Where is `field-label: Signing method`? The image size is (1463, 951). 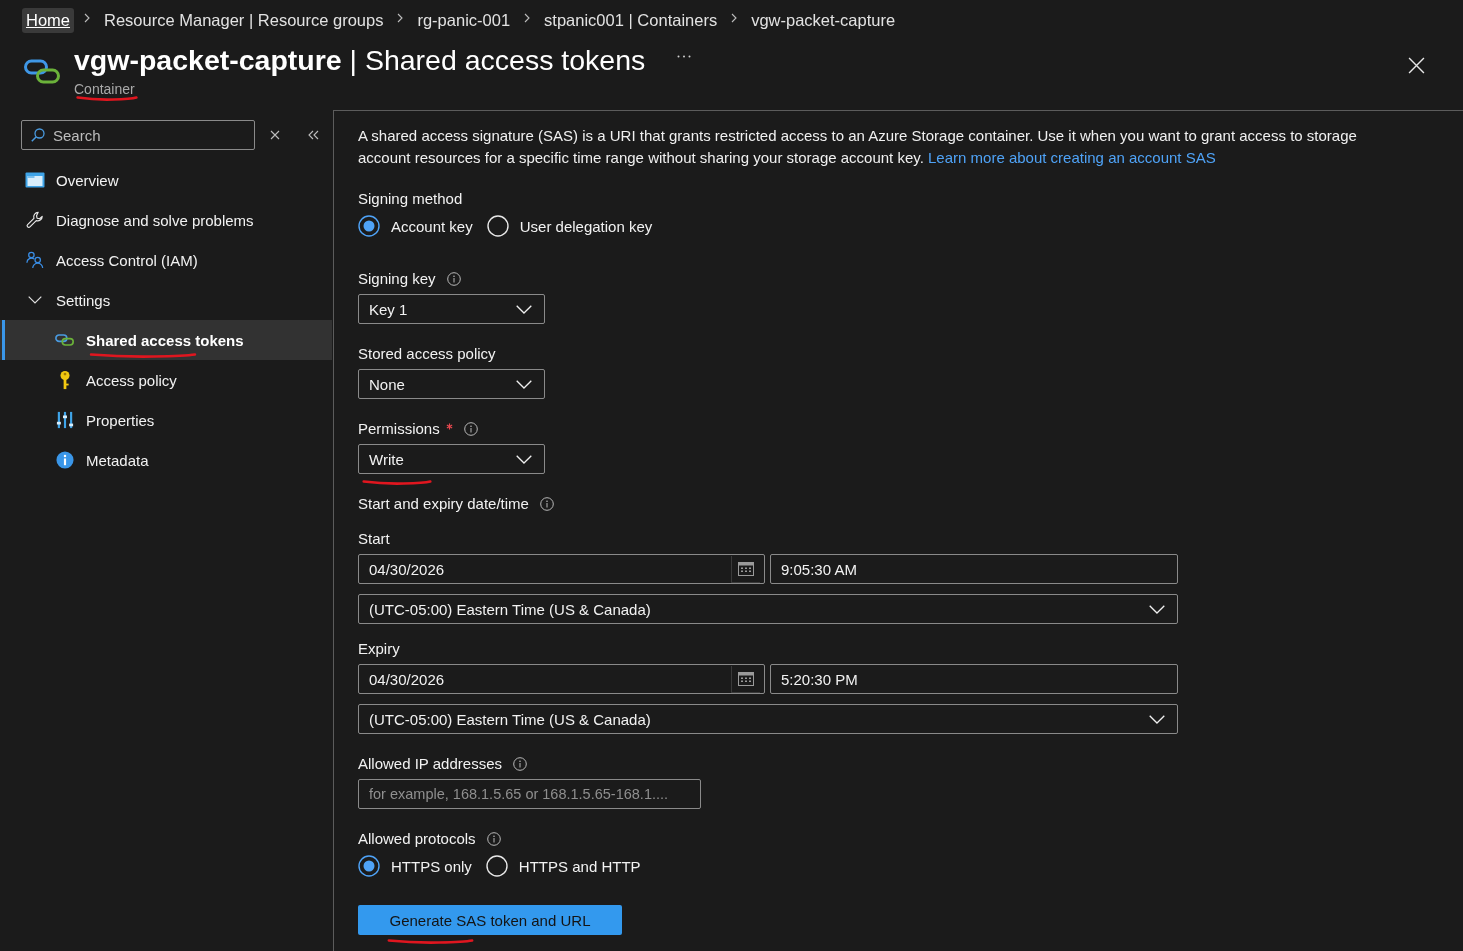
field-label: Signing method is located at coordinates (410, 199).